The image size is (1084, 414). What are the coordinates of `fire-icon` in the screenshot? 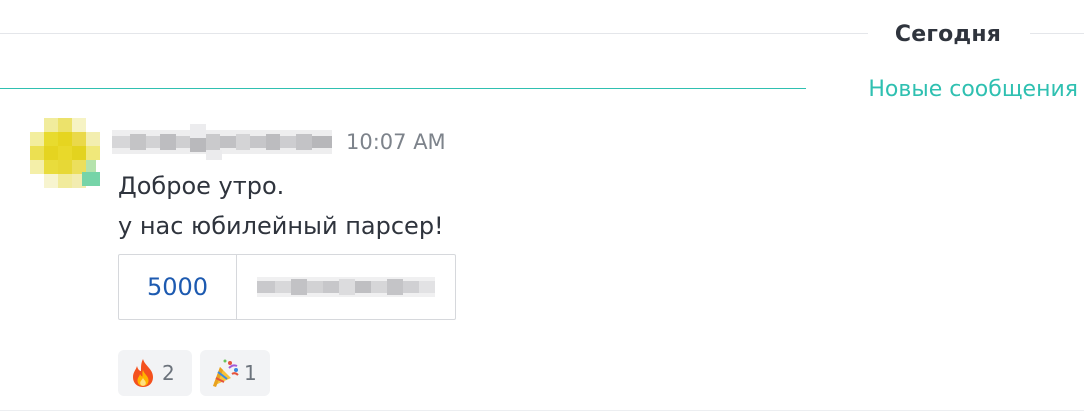 It's located at (143, 373).